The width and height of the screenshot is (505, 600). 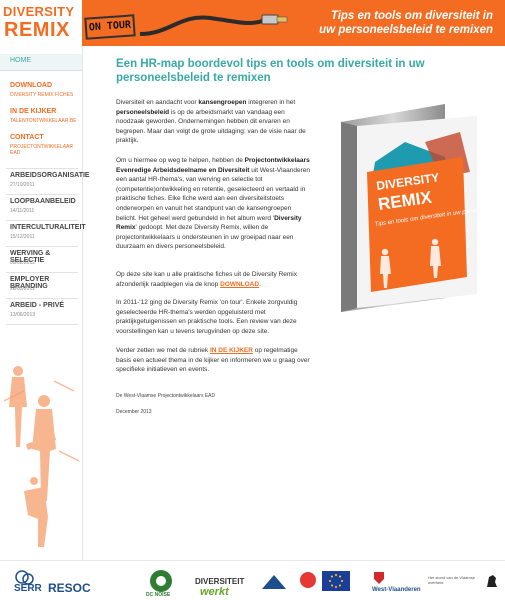 I want to click on logo-line-2: REMIX, so click(x=37, y=30).